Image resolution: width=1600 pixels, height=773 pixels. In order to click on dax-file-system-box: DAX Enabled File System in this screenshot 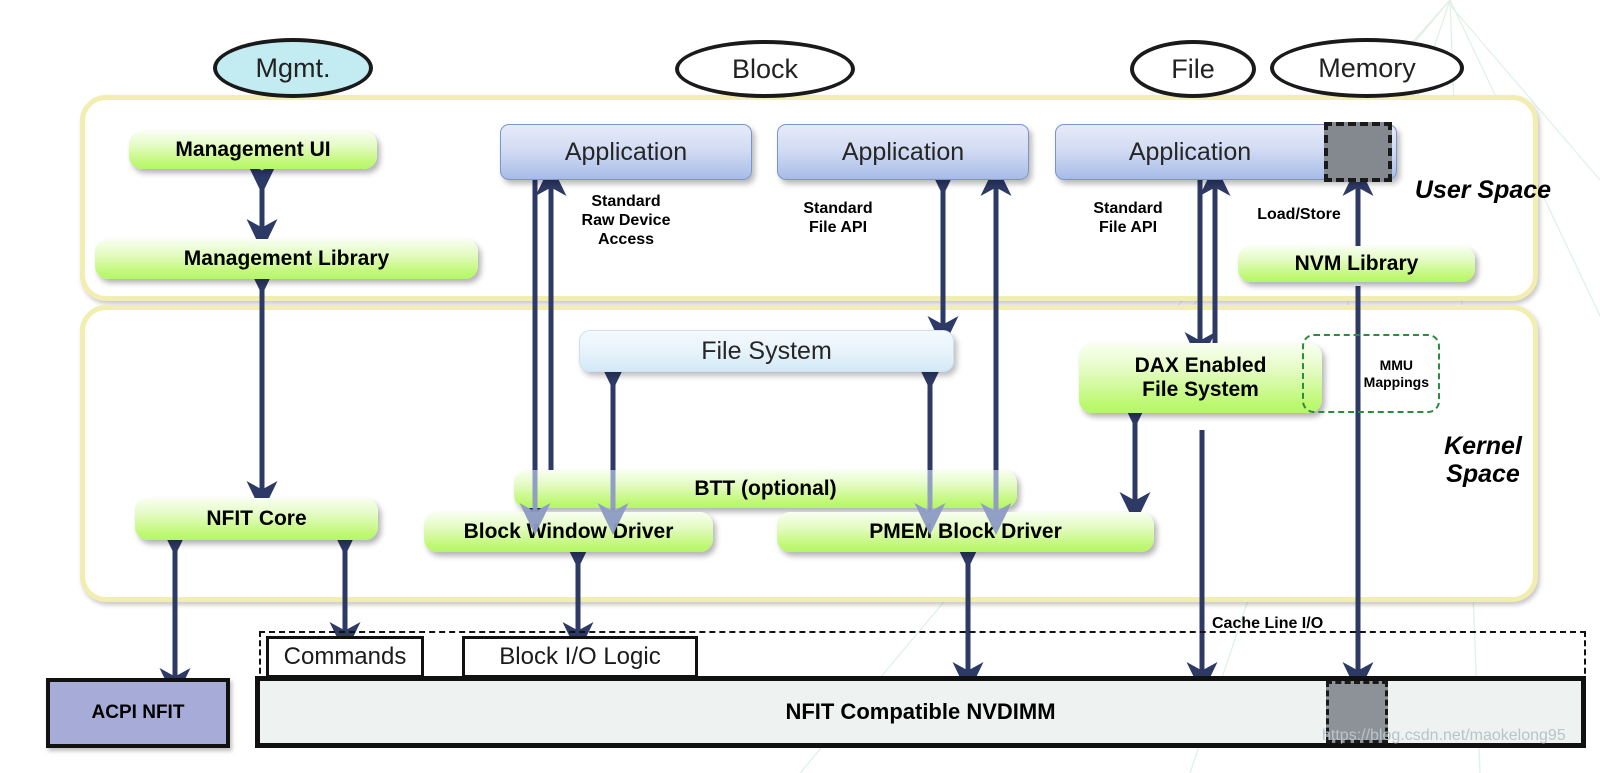, I will do `click(1200, 378)`.